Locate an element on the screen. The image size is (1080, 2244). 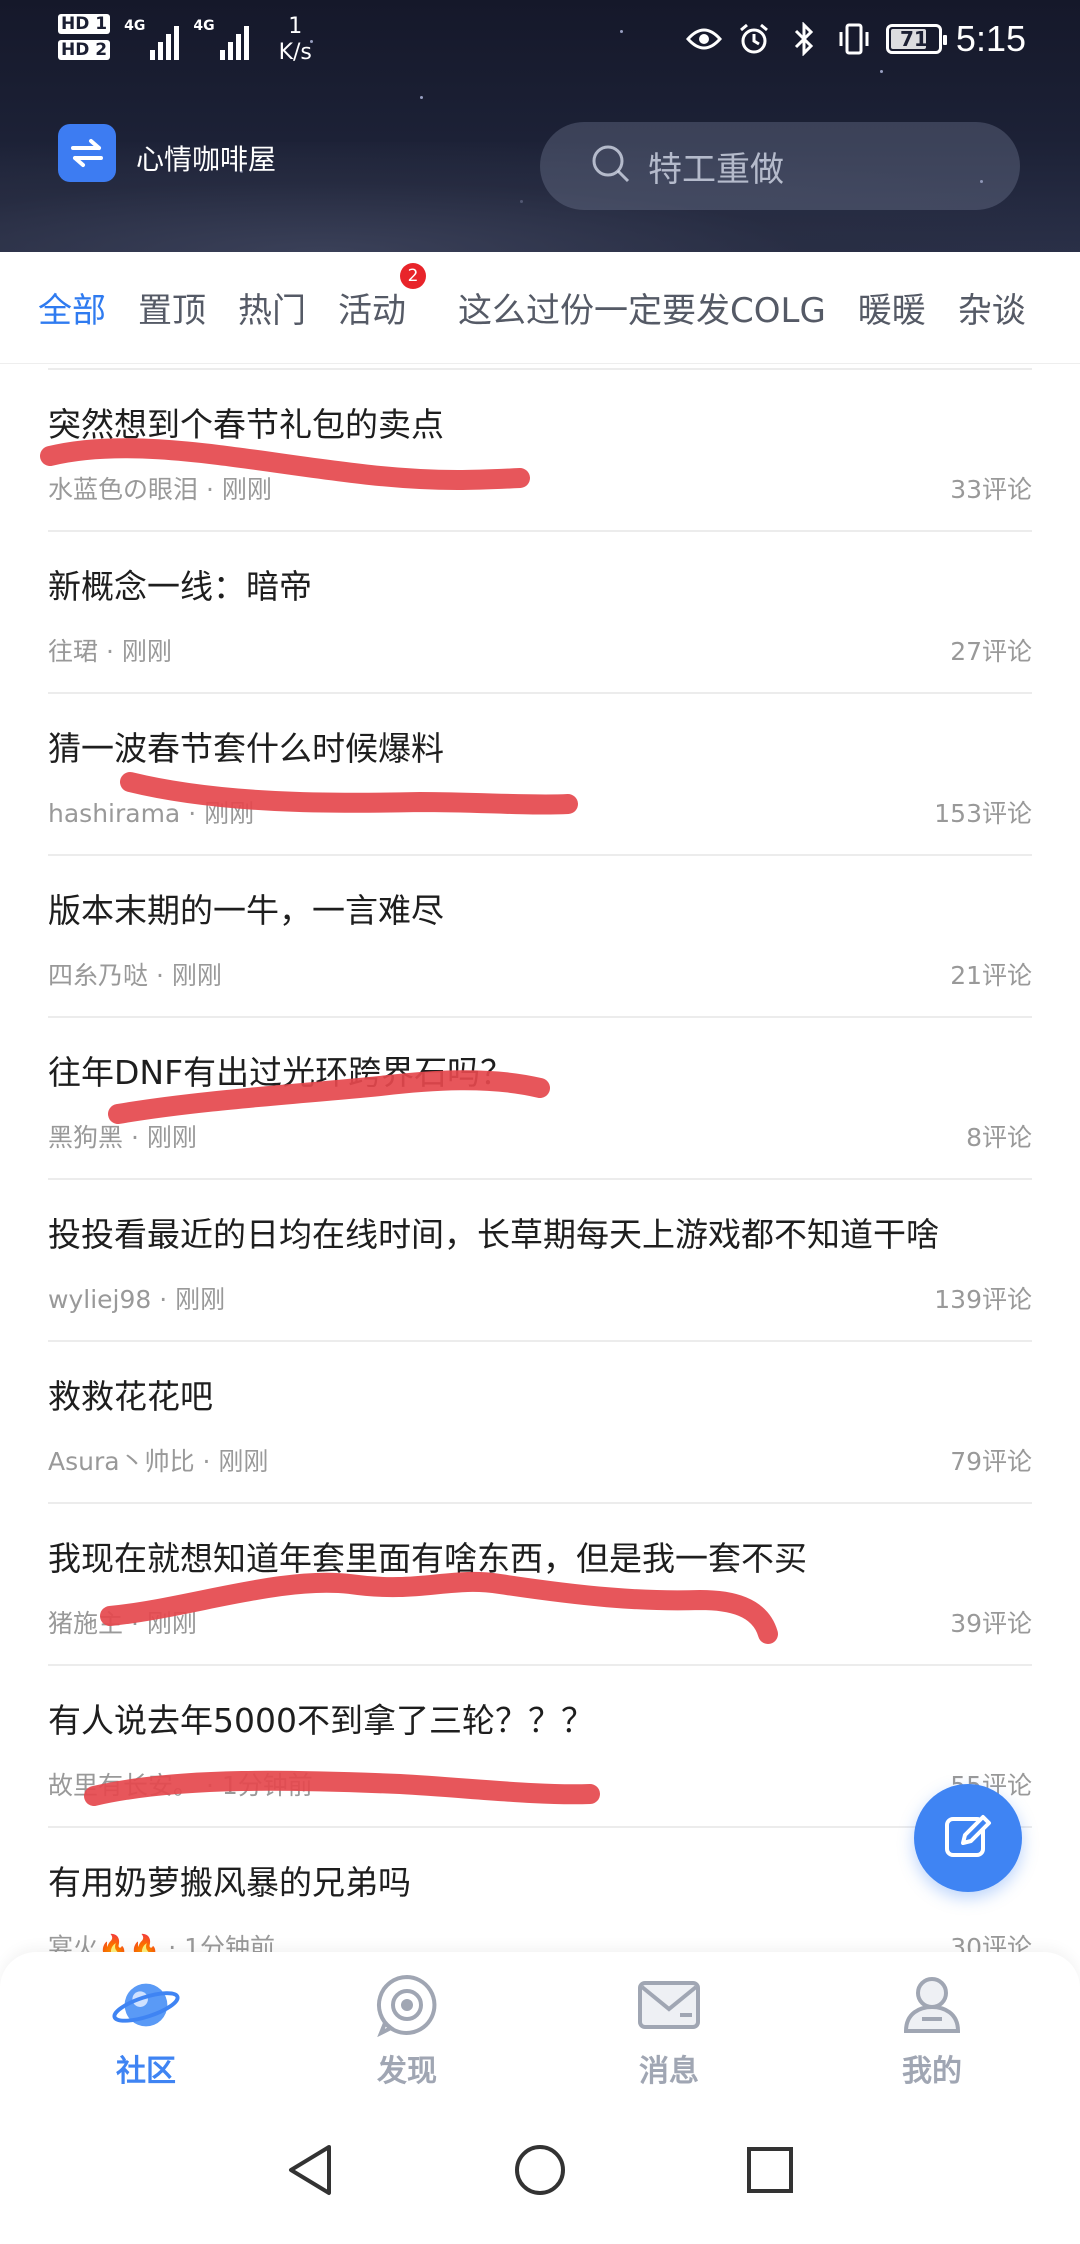
header-banner: HD 1 HD 2 4G 4G 1 K/s 71 5:15 心情咖啡屋 特工重做 is located at coordinates (540, 126).